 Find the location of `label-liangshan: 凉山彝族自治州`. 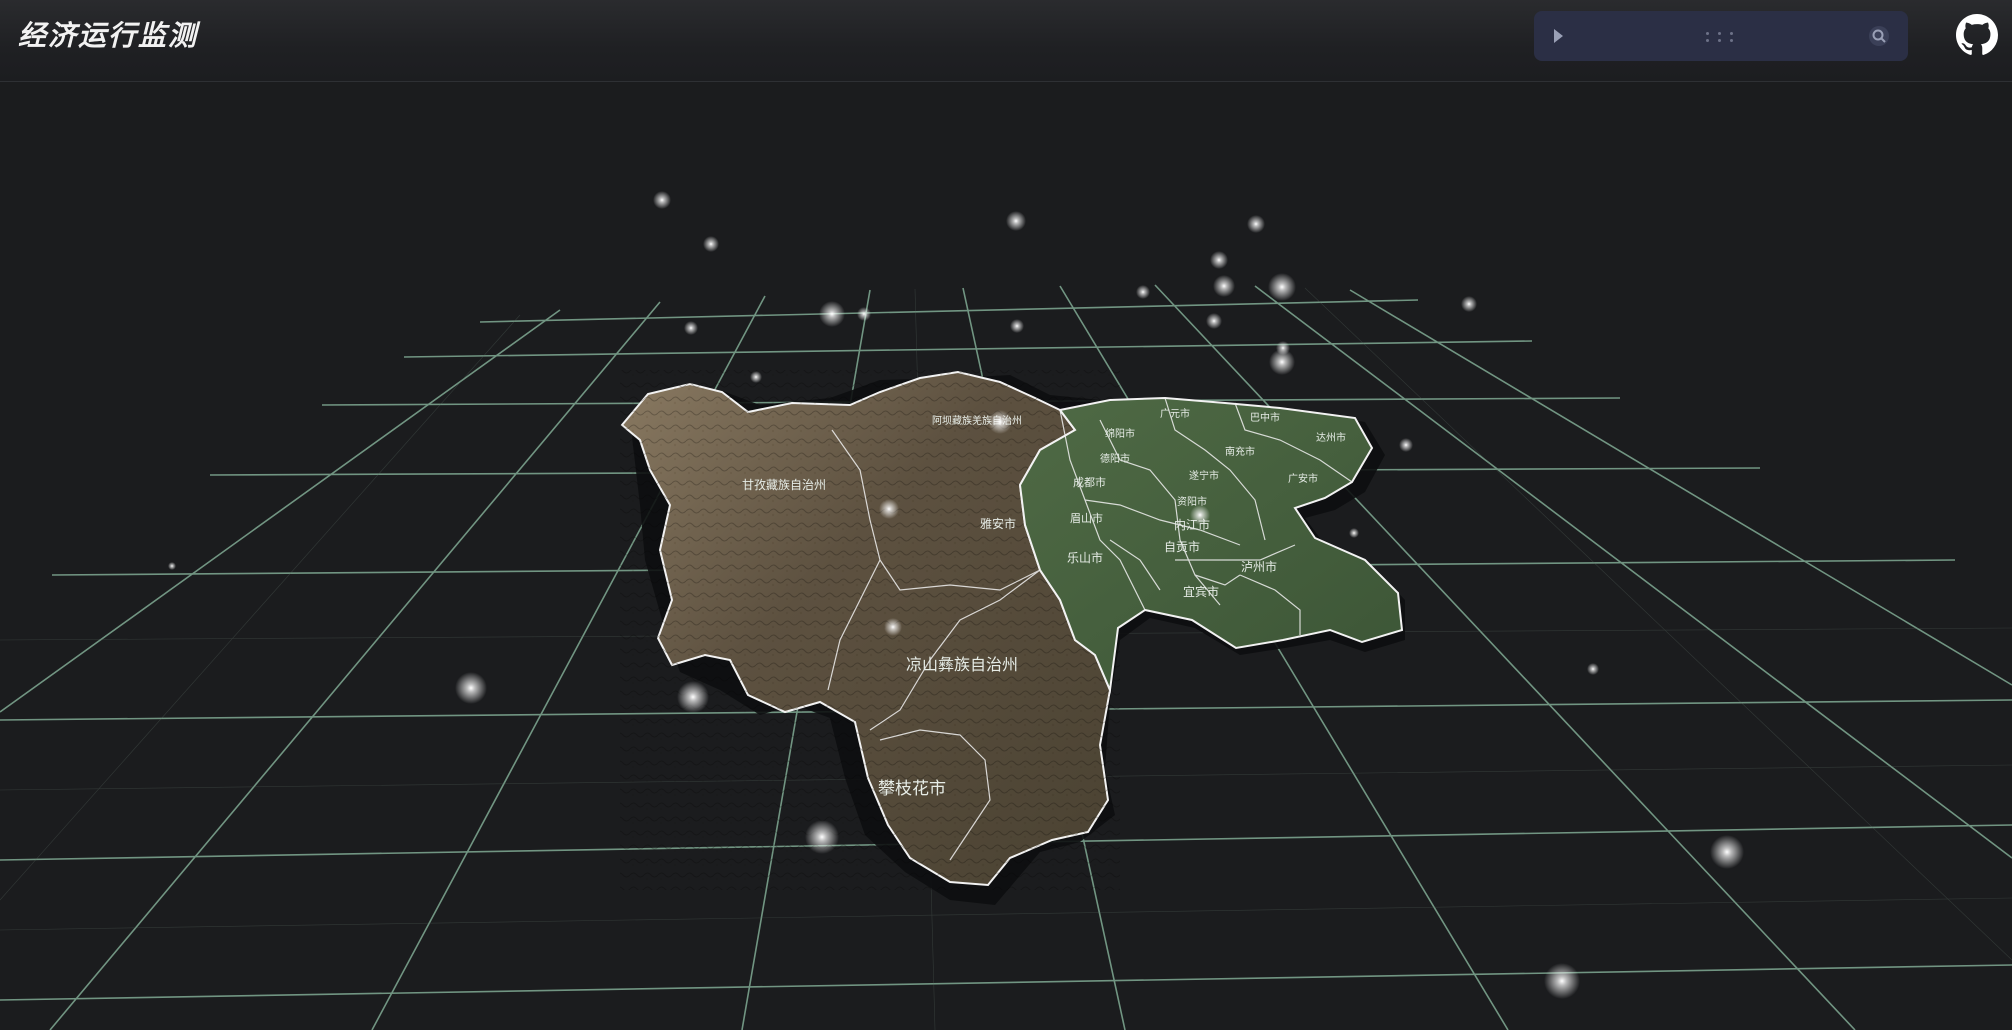

label-liangshan: 凉山彝族自治州 is located at coordinates (962, 664).